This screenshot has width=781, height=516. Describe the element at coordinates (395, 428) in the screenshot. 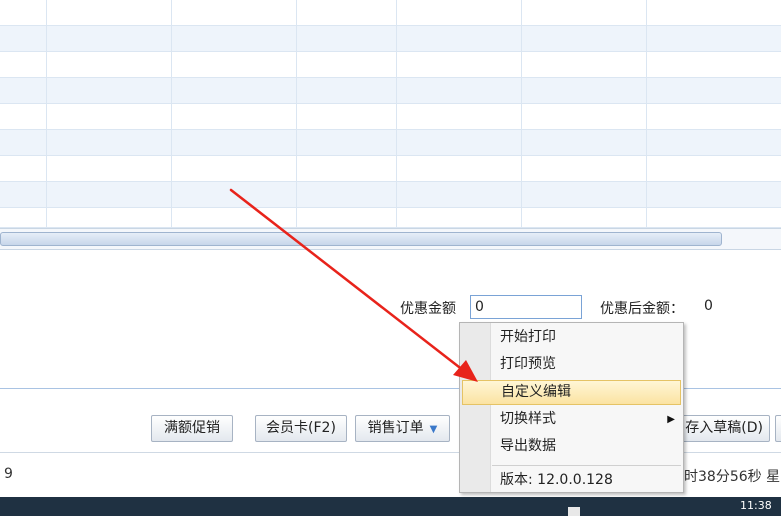

I see `sales-order-button-label: 销售订单` at that location.